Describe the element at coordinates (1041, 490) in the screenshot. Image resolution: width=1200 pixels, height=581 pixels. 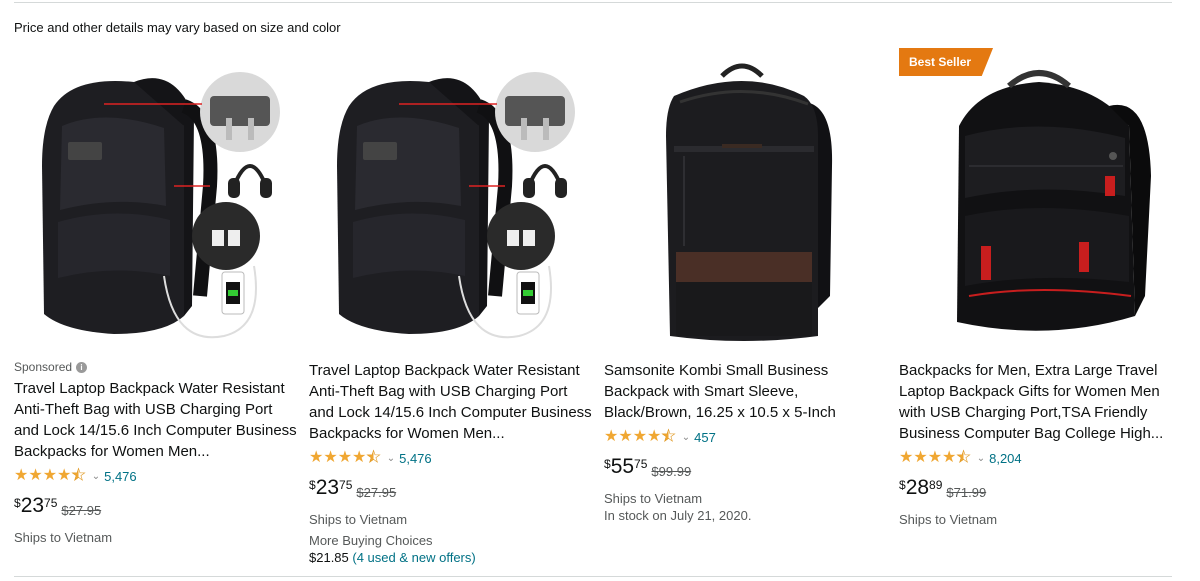
I see `price: $ 28 89 $71.99` at that location.